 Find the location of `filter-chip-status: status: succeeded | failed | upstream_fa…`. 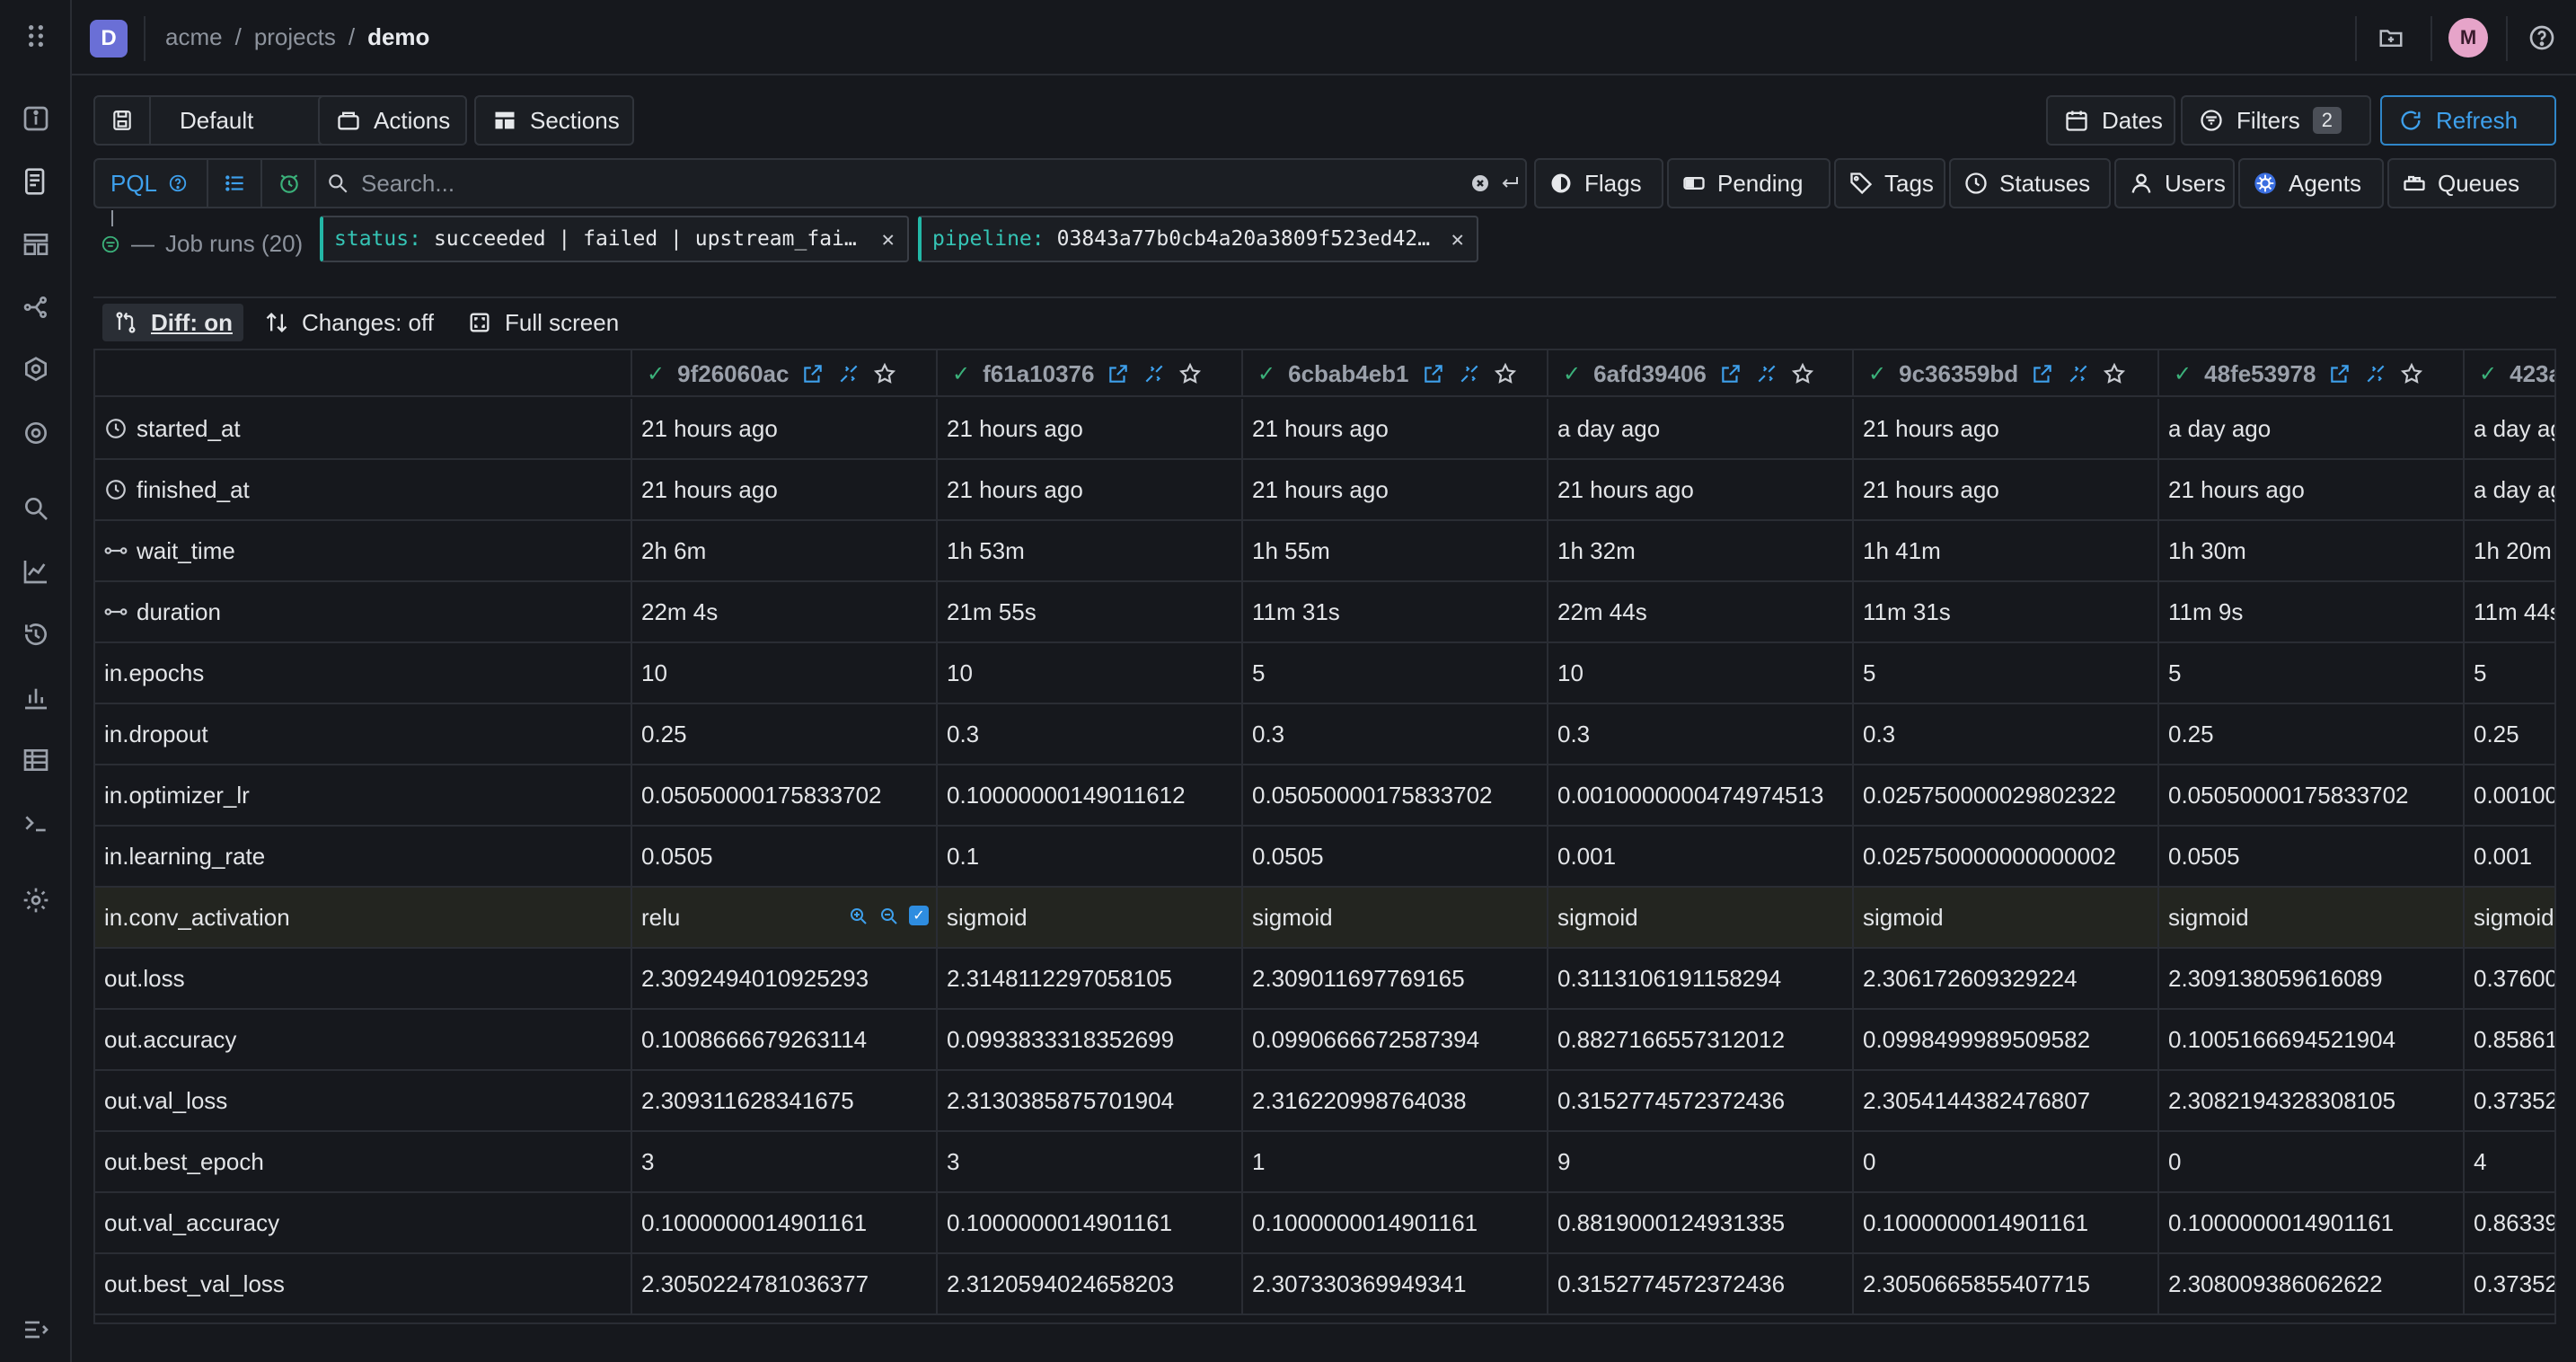

filter-chip-status: status: succeeded | failed | upstream_fa… is located at coordinates (614, 239).